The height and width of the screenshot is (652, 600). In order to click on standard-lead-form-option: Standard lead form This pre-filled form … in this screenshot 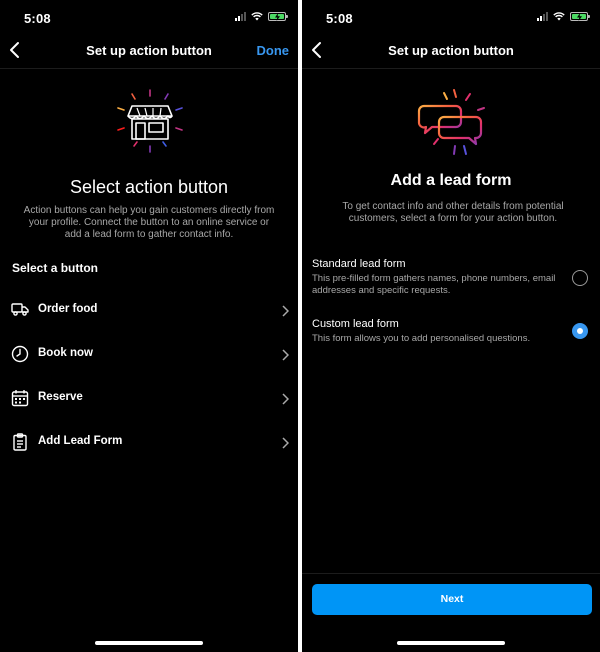, I will do `click(456, 277)`.